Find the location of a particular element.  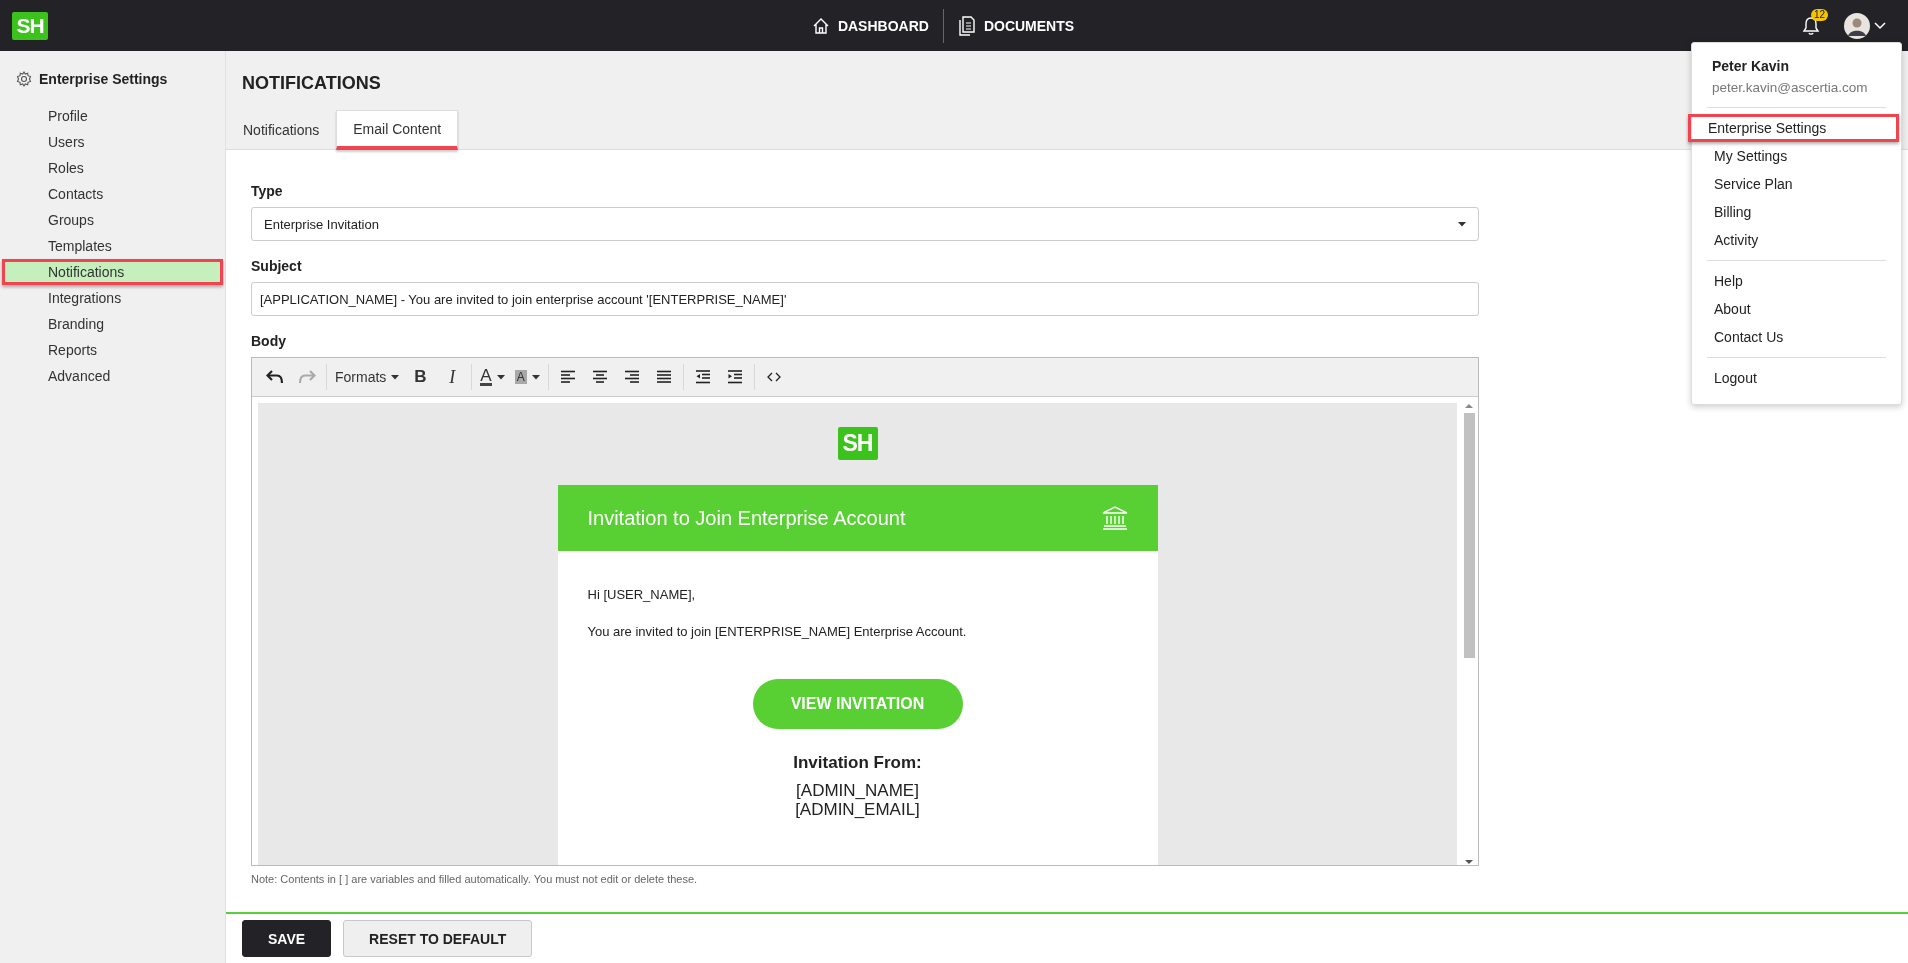

sidebar-title: Enterprise Settings is located at coordinates (103, 79).